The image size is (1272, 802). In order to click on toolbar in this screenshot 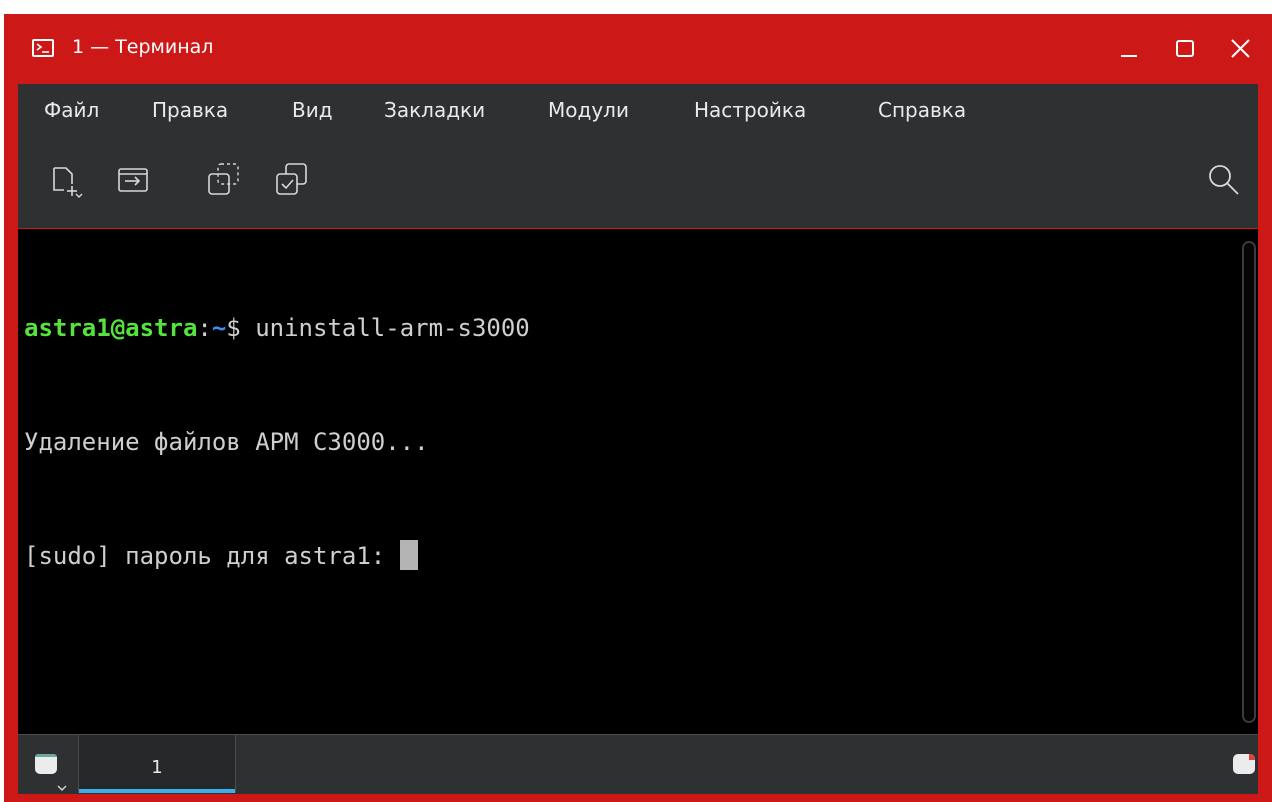, I will do `click(638, 183)`.